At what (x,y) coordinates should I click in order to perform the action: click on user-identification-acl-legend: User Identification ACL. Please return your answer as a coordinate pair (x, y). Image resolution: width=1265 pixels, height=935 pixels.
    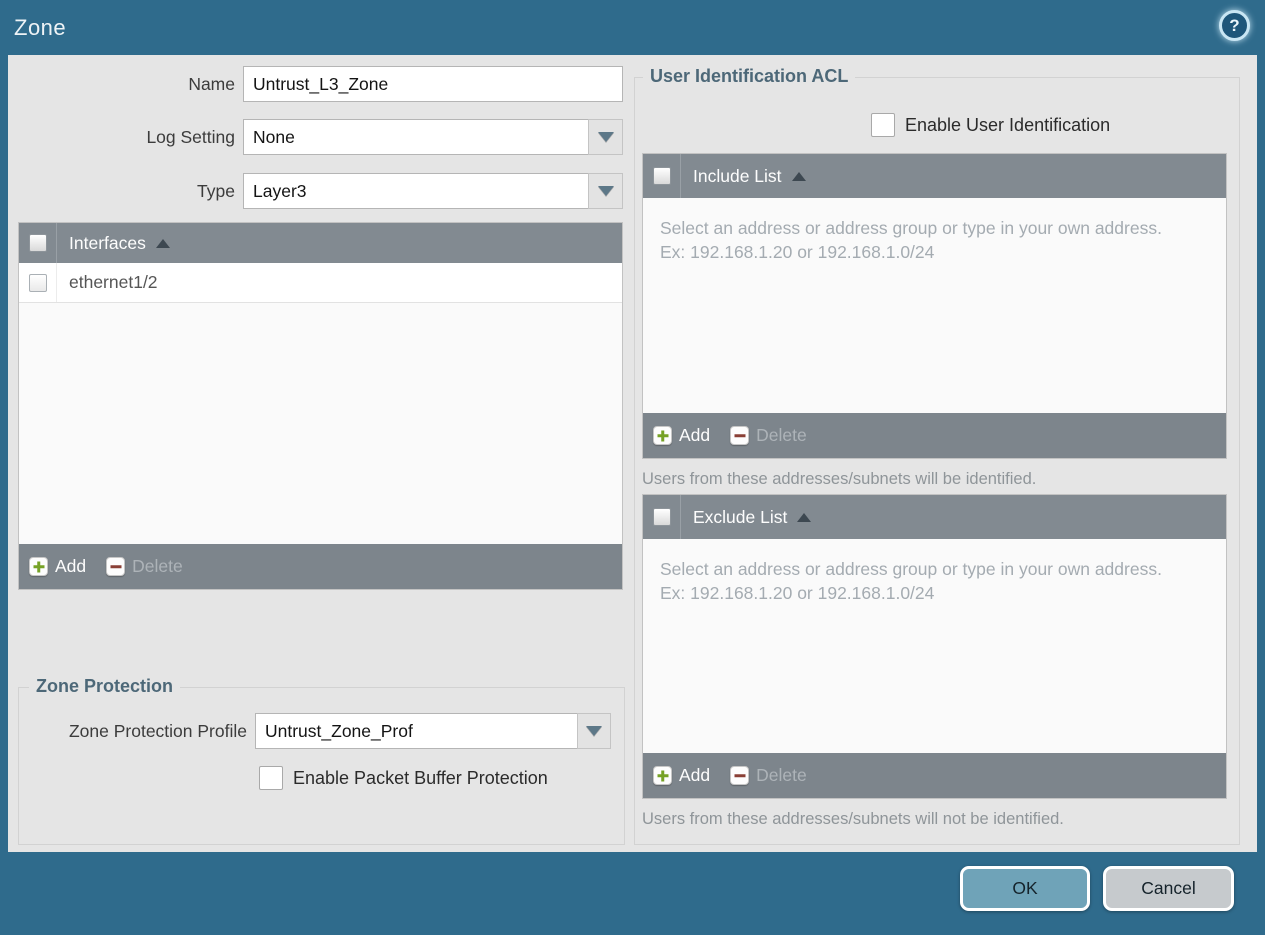
    Looking at the image, I should click on (749, 76).